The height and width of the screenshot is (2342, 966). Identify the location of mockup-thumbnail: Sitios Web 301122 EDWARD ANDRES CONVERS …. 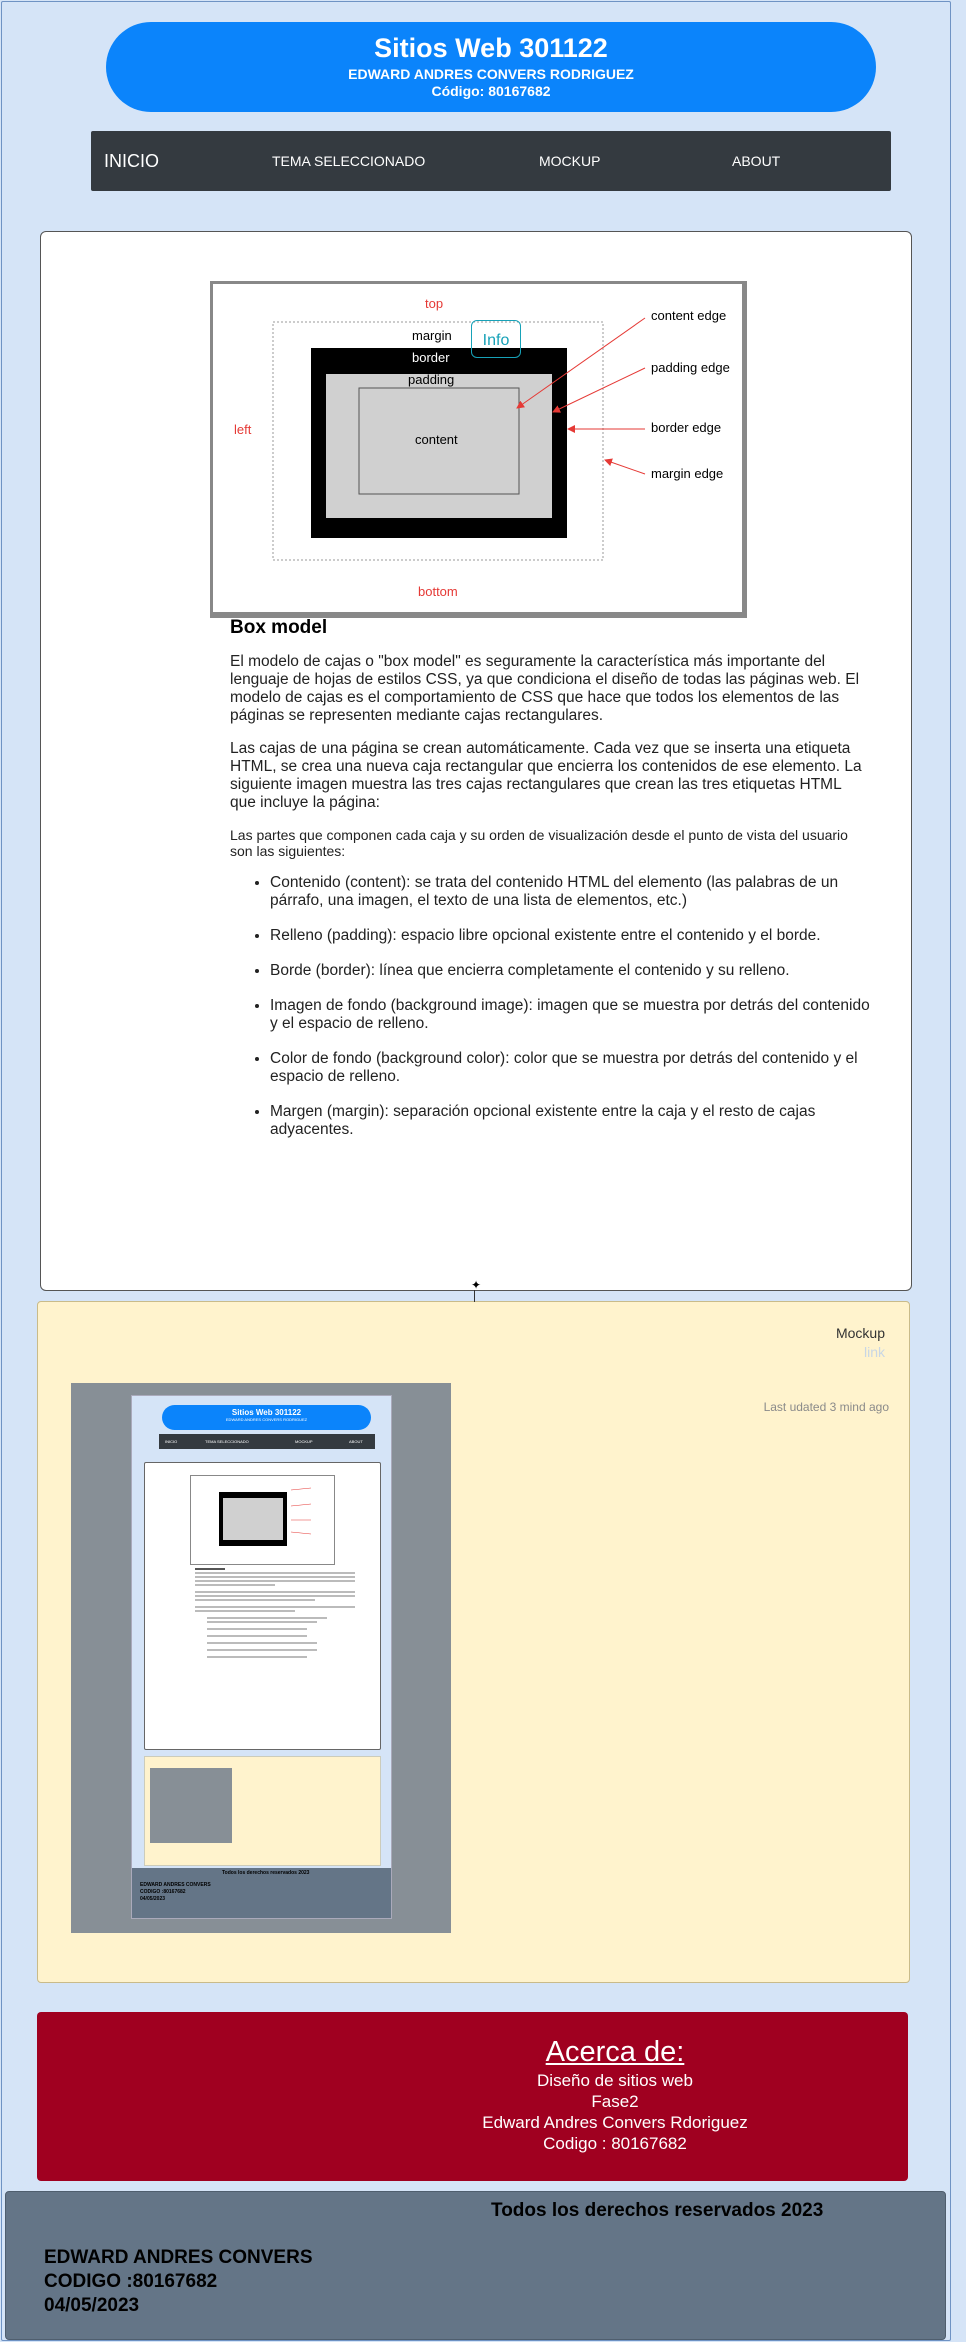
(261, 1657).